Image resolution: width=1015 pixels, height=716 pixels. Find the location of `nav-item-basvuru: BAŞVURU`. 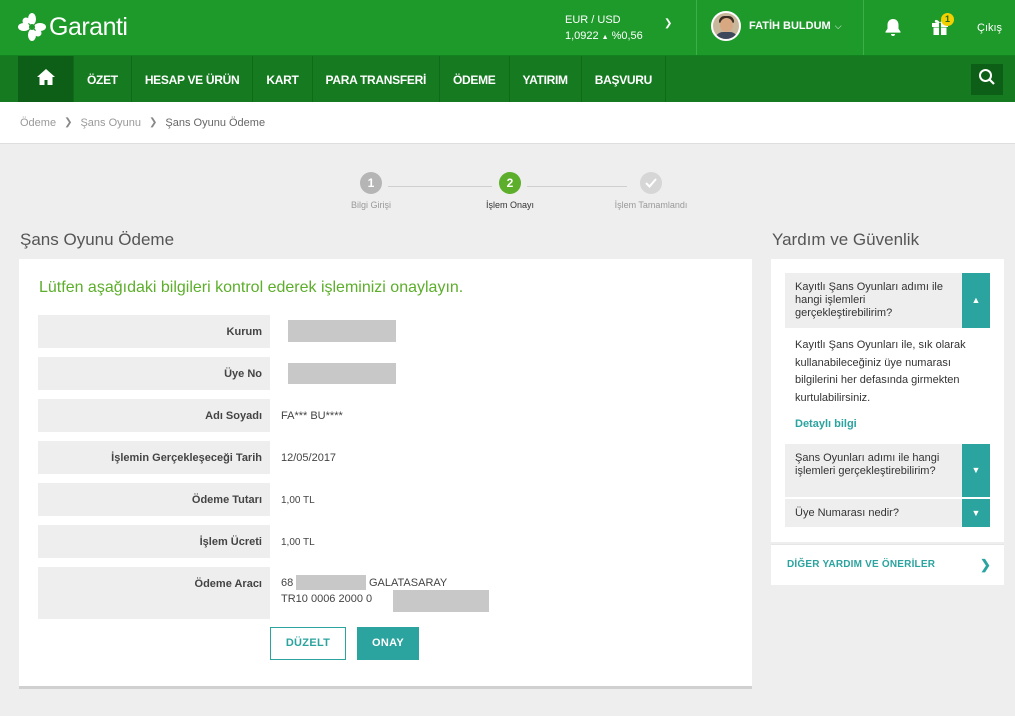

nav-item-basvuru: BAŞVURU is located at coordinates (623, 79).